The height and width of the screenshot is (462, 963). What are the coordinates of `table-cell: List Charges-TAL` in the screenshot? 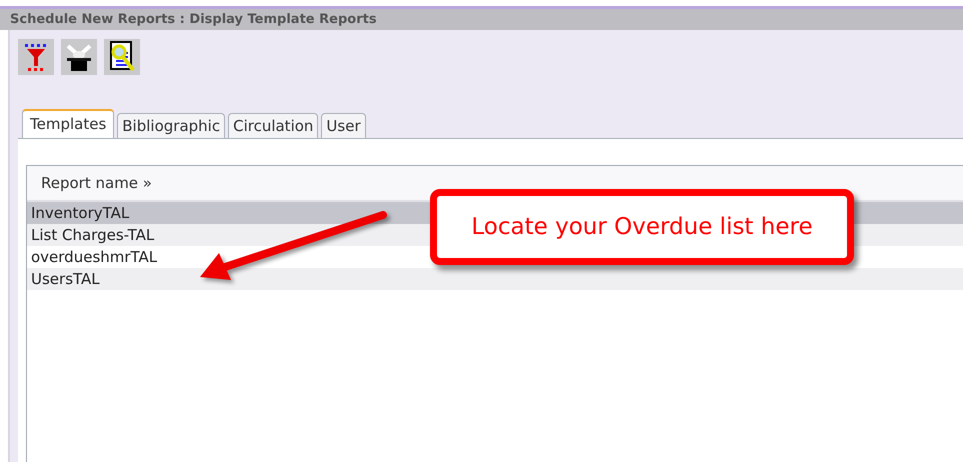 It's located at (92, 235).